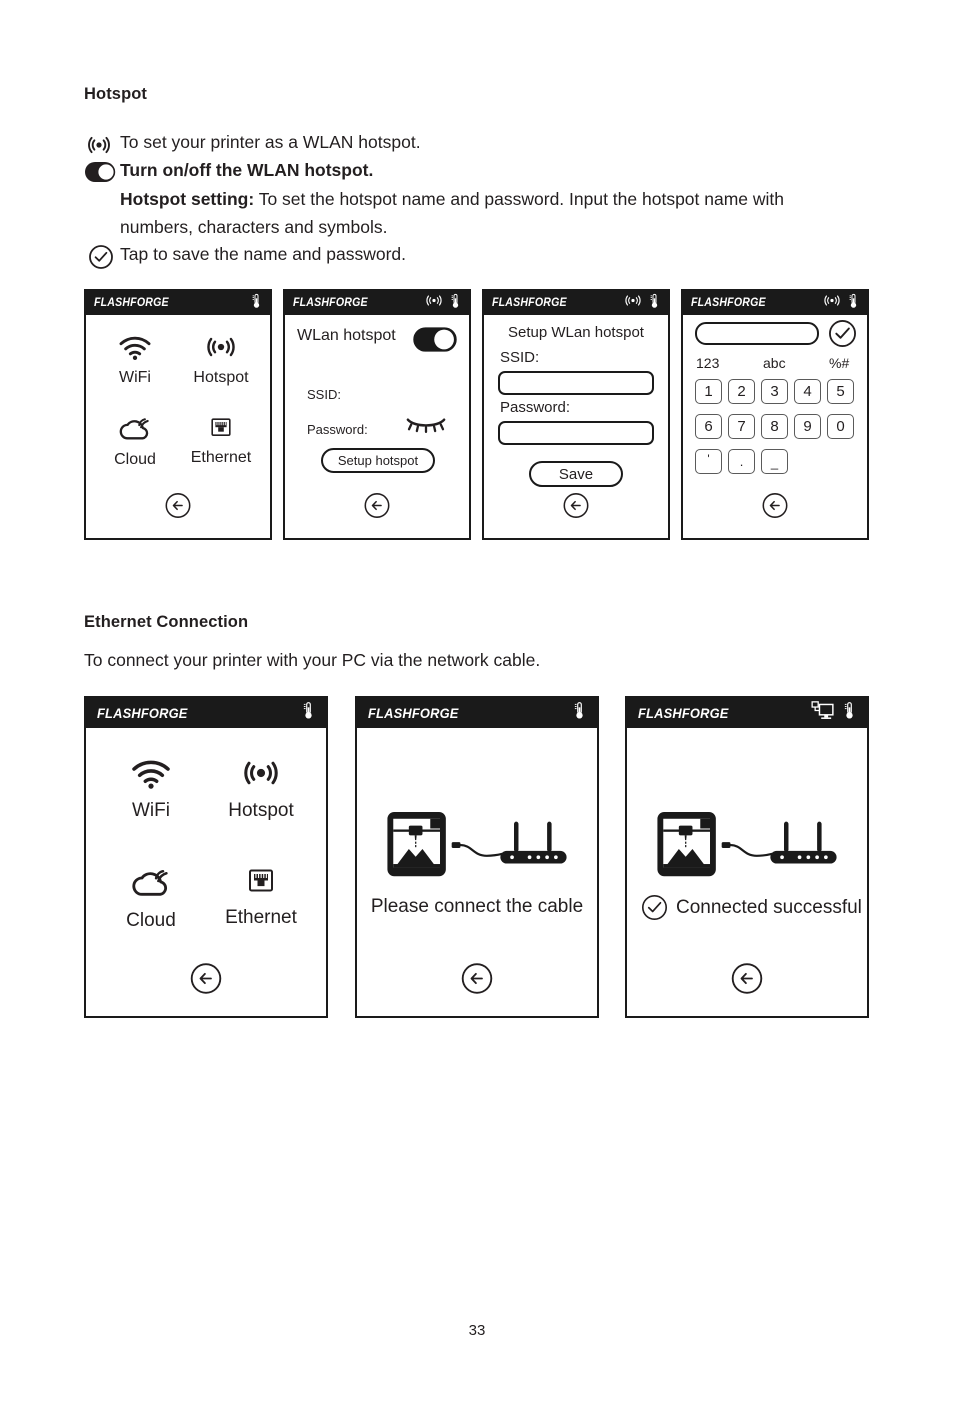 This screenshot has width=954, height=1412. What do you see at coordinates (807, 391) in the screenshot?
I see `key-4: 4` at bounding box center [807, 391].